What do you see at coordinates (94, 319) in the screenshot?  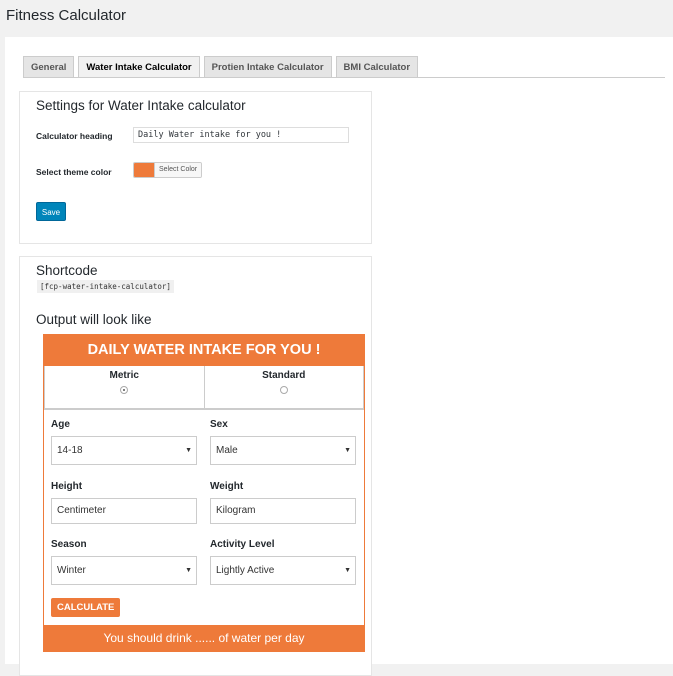 I see `output-heading: Output will look like` at bounding box center [94, 319].